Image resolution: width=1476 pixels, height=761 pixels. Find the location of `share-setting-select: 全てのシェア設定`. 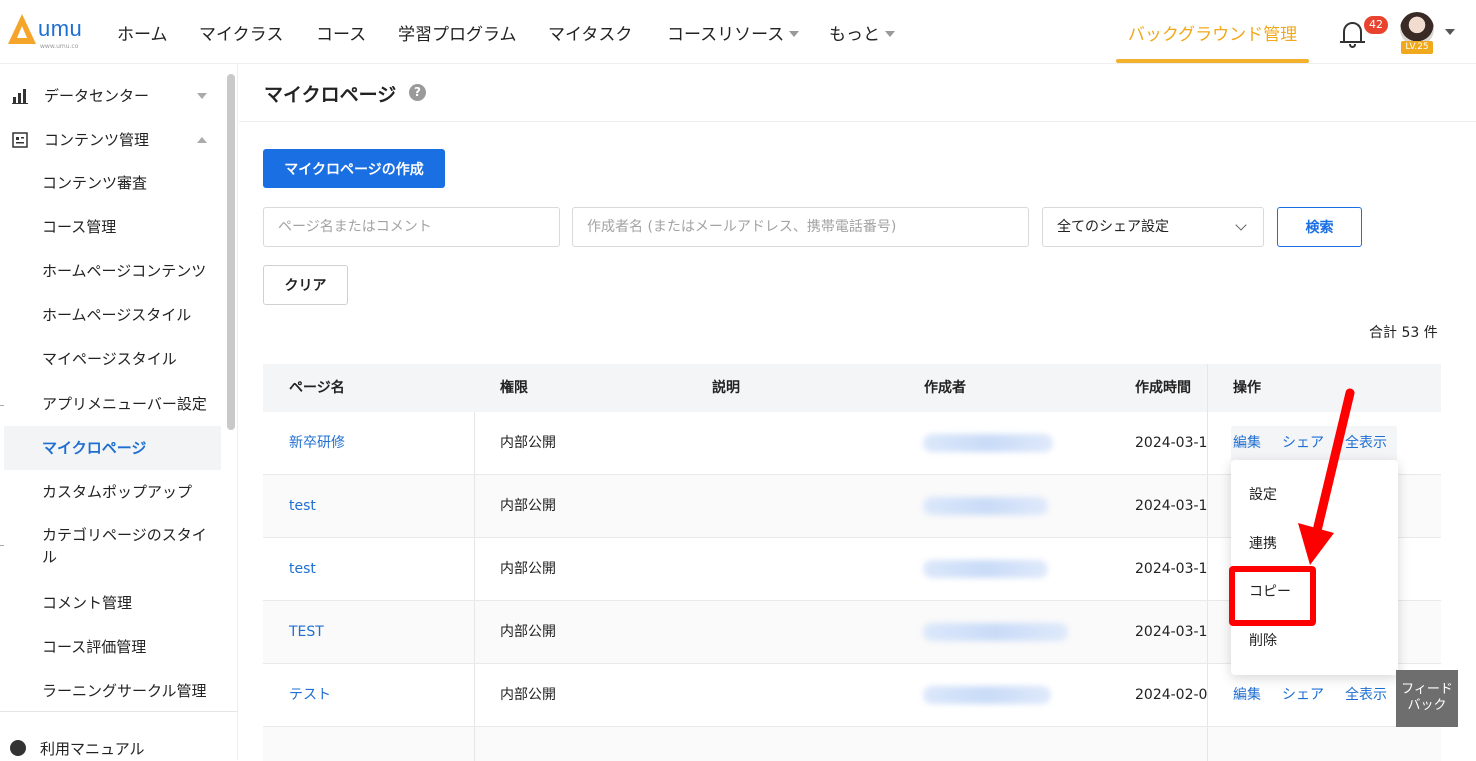

share-setting-select: 全てのシェア設定 is located at coordinates (1153, 227).